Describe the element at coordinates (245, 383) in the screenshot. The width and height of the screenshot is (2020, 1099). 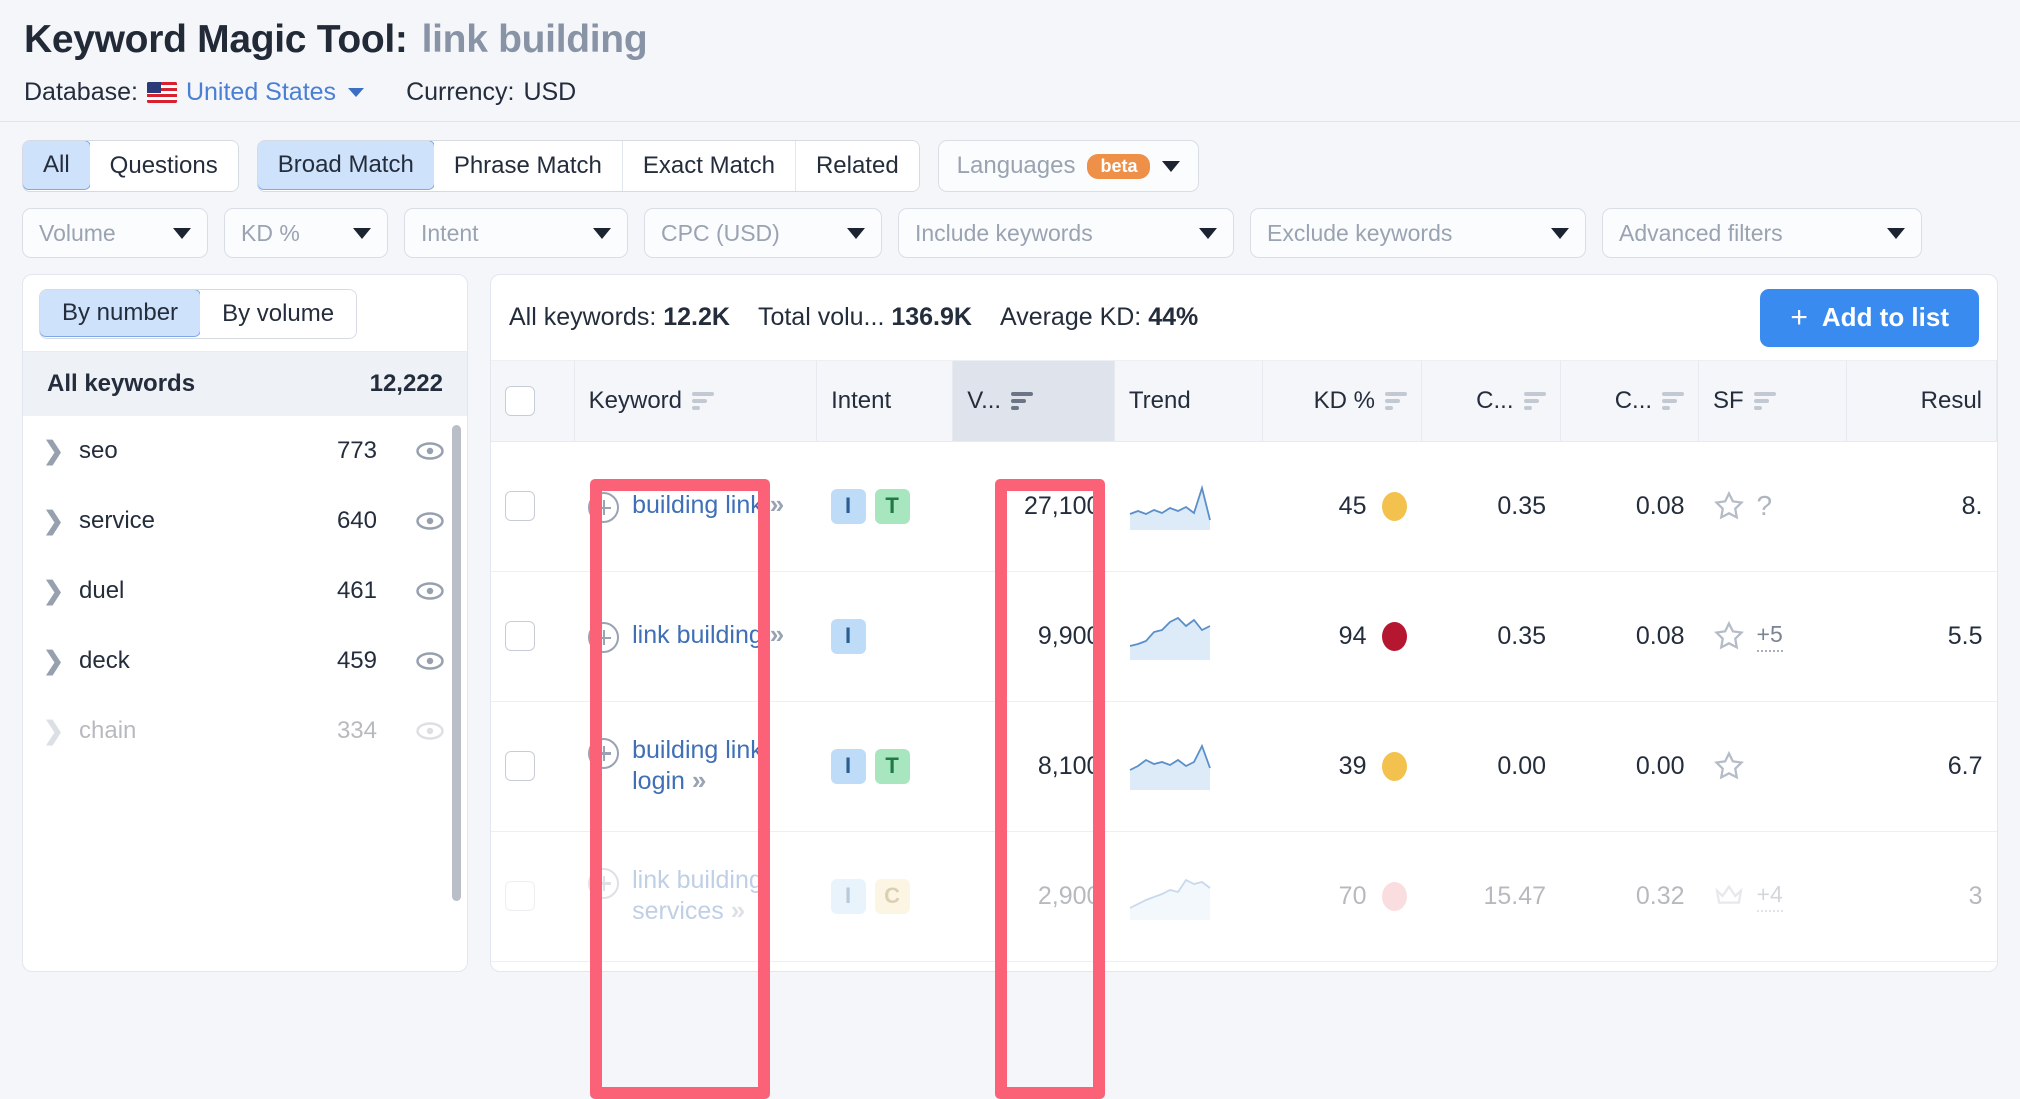
I see `sidebar-all-keywords: All keywords 12,222` at that location.